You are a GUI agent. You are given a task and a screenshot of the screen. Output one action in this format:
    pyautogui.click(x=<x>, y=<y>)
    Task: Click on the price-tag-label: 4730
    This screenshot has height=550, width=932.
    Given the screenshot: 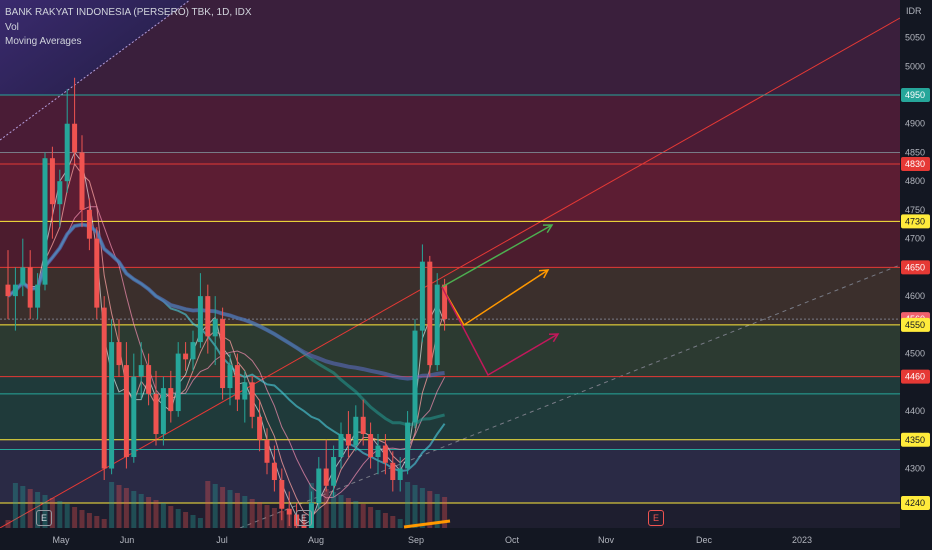 What is the action you would take?
    pyautogui.click(x=915, y=221)
    